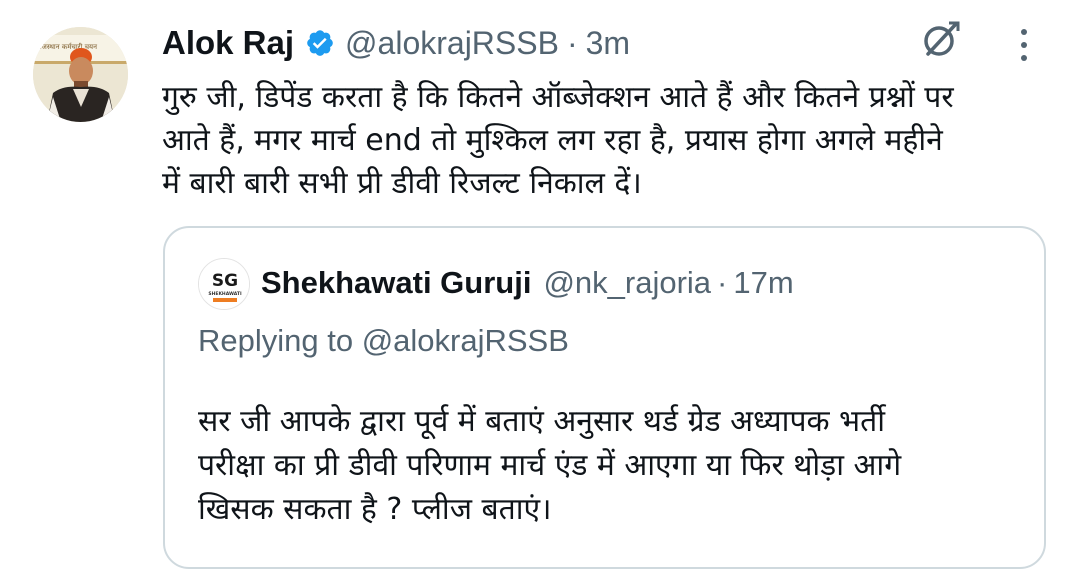  Describe the element at coordinates (225, 294) in the screenshot. I see `avatar-caption: SHEKHAWATI` at that location.